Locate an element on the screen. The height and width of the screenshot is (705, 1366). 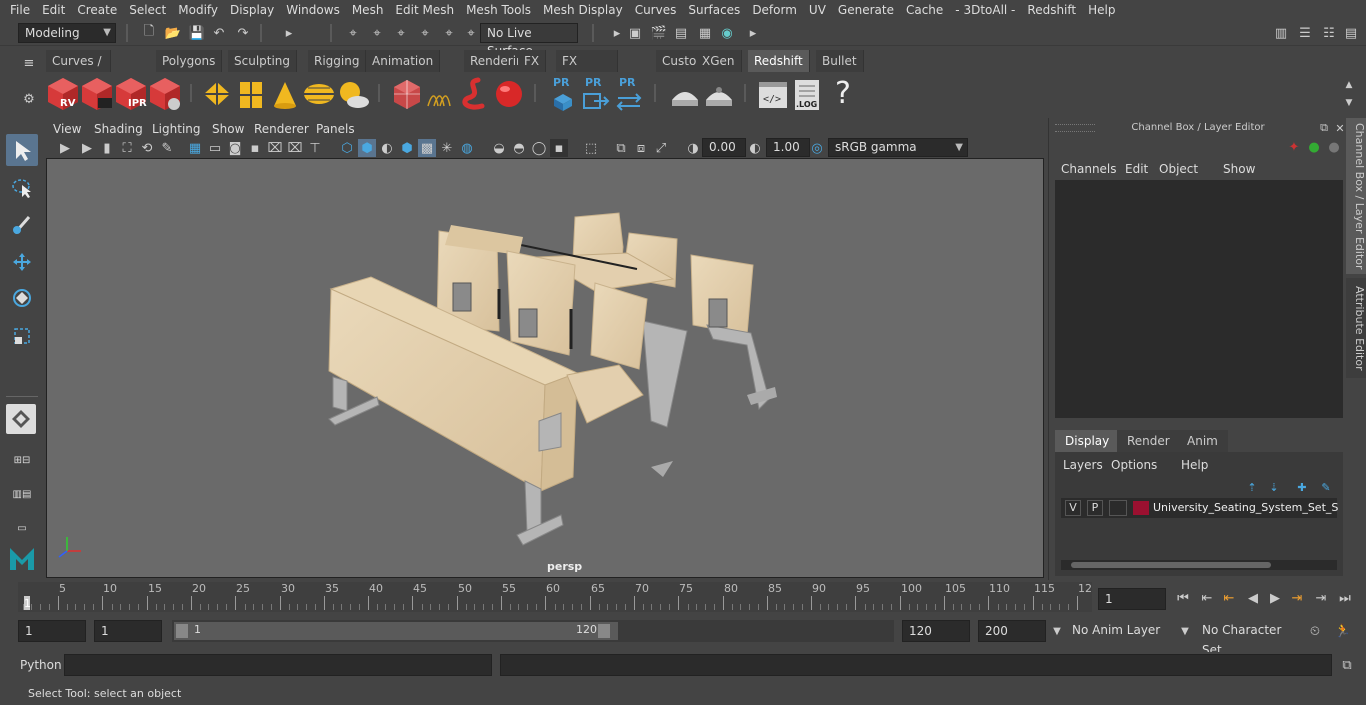
wireframe-icon: ⬡ is located at coordinates (347, 148).